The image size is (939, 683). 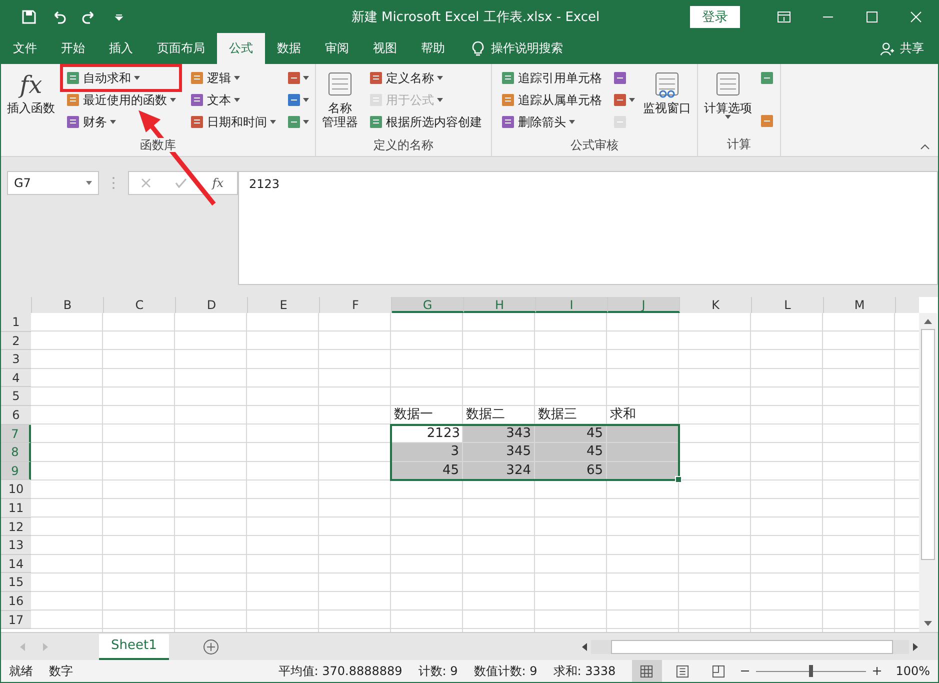 What do you see at coordinates (928, 472) in the screenshot?
I see `vertical-scrollbar` at bounding box center [928, 472].